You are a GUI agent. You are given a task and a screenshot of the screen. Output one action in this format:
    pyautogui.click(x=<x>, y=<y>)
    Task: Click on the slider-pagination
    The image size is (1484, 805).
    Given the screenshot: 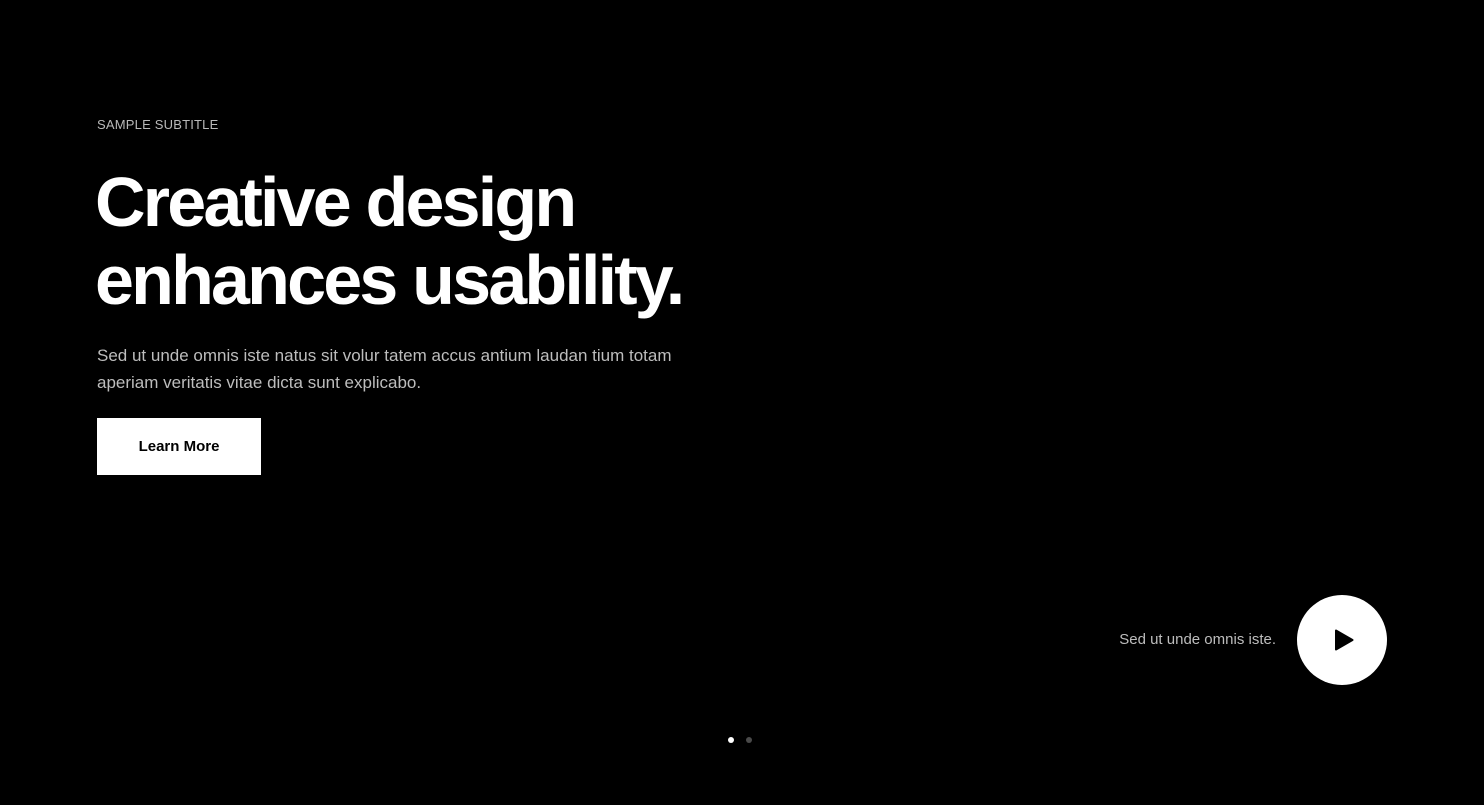 What is the action you would take?
    pyautogui.click(x=740, y=740)
    